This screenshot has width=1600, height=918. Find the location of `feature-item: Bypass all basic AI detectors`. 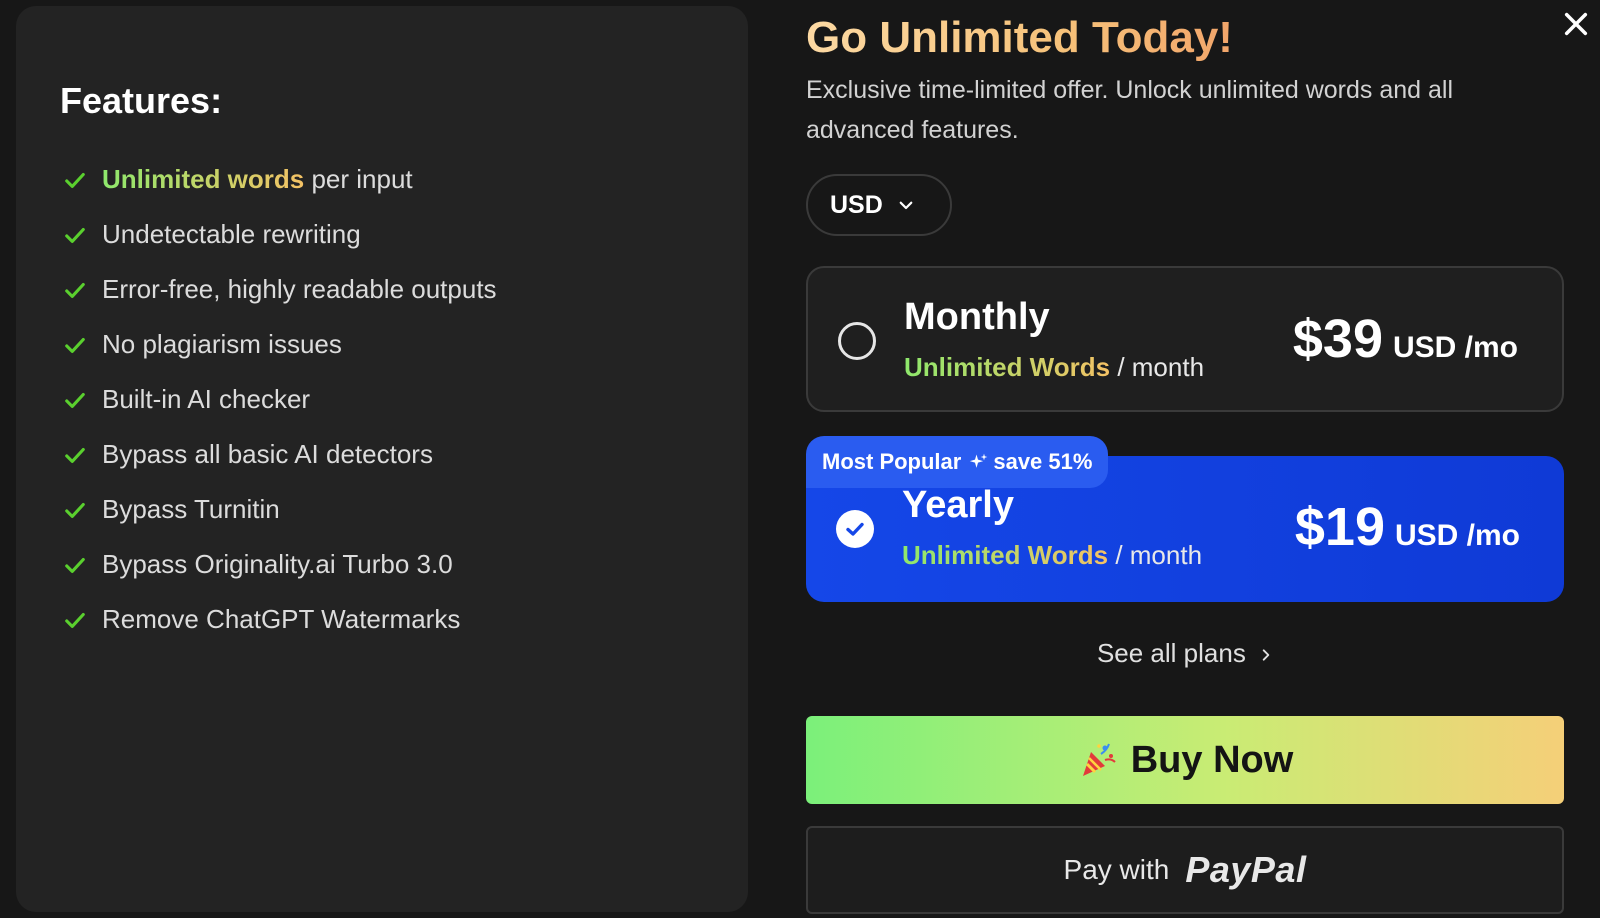

feature-item: Bypass all basic AI detectors is located at coordinates (280, 454).